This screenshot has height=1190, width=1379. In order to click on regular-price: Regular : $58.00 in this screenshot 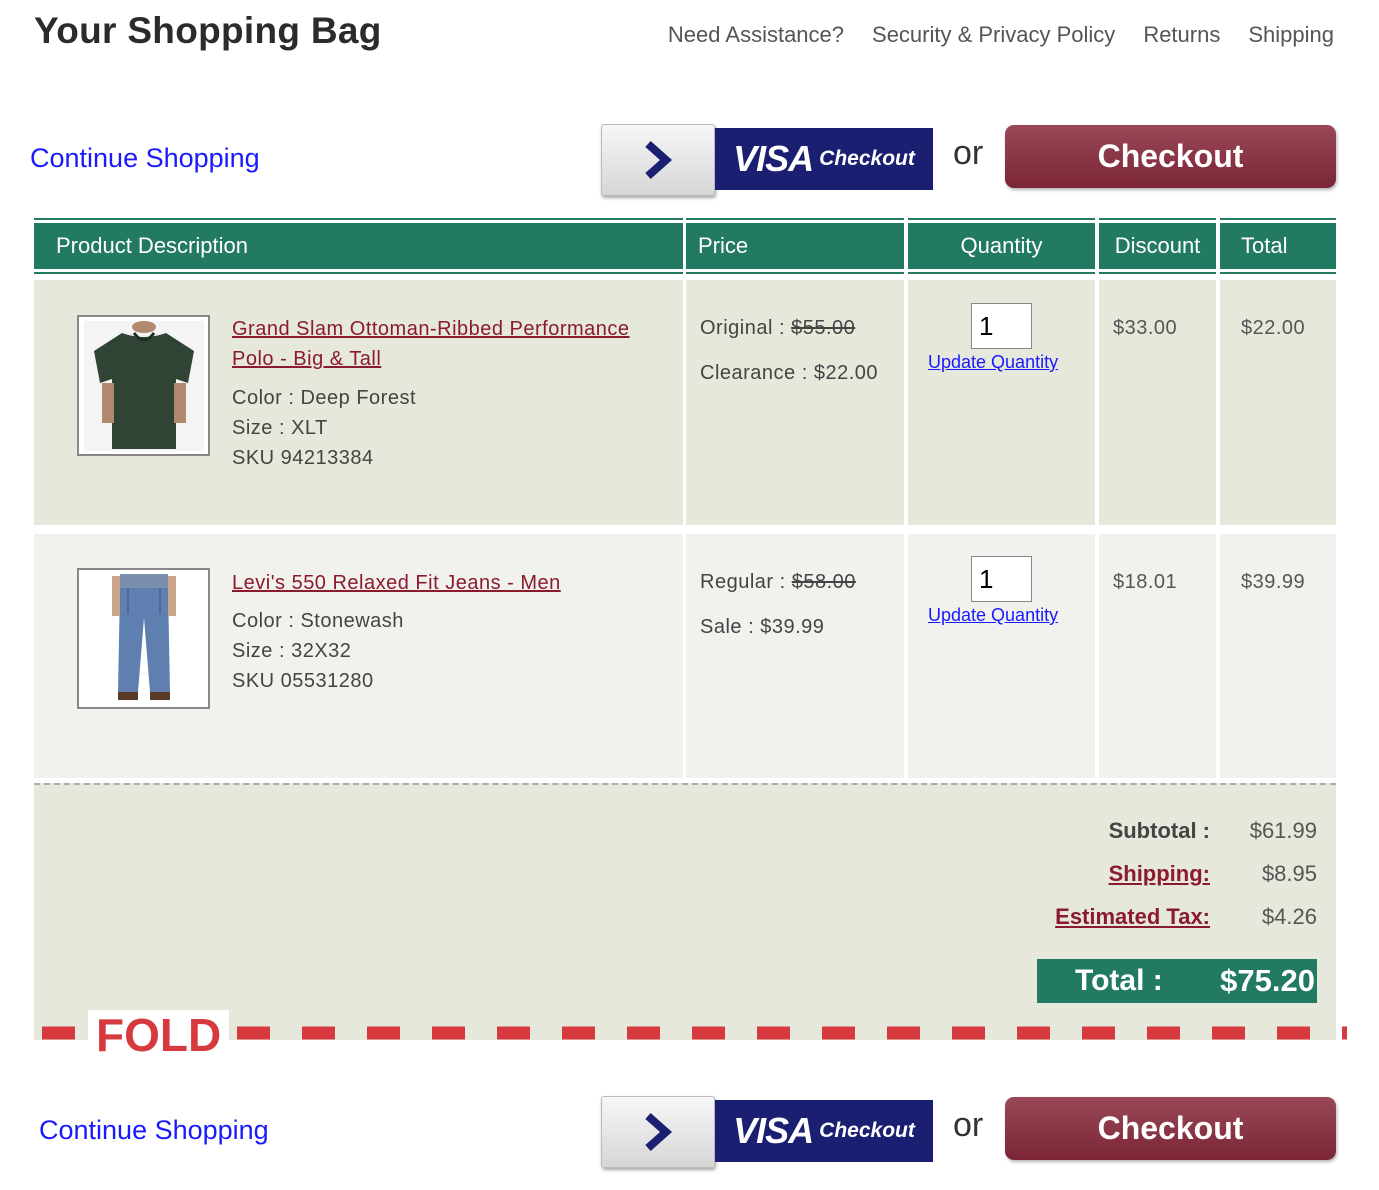, I will do `click(778, 582)`.